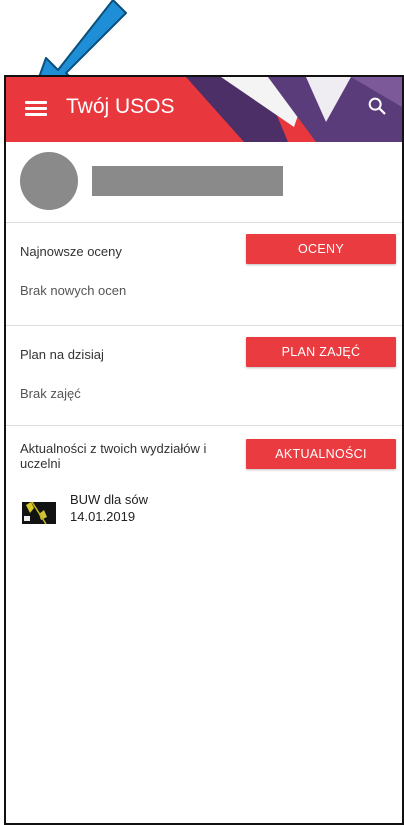 This screenshot has height=825, width=404. Describe the element at coordinates (204, 274) in the screenshot. I see `section-grades: Najnowsze oceny OCENY Brak nowych ocen` at that location.